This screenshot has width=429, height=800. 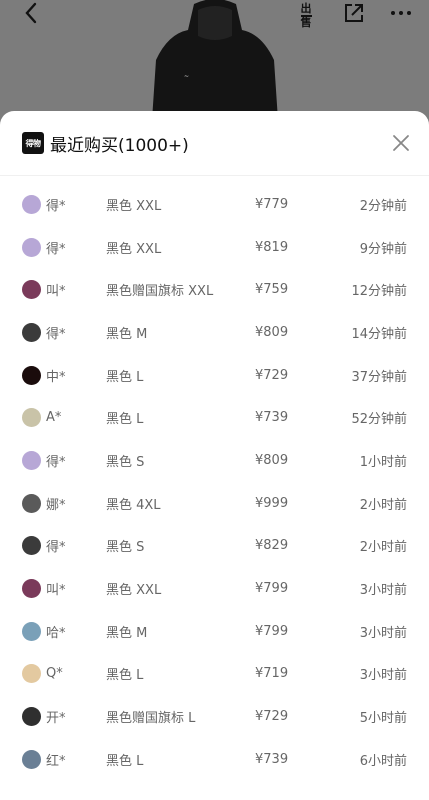 What do you see at coordinates (56, 633) in the screenshot?
I see `user-name: 哈*` at bounding box center [56, 633].